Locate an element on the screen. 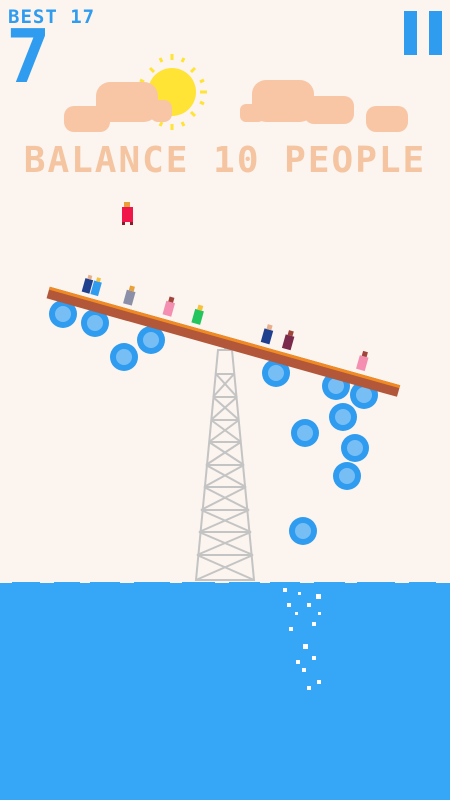 The width and height of the screenshot is (450, 800). falling-person is located at coordinates (127, 213).